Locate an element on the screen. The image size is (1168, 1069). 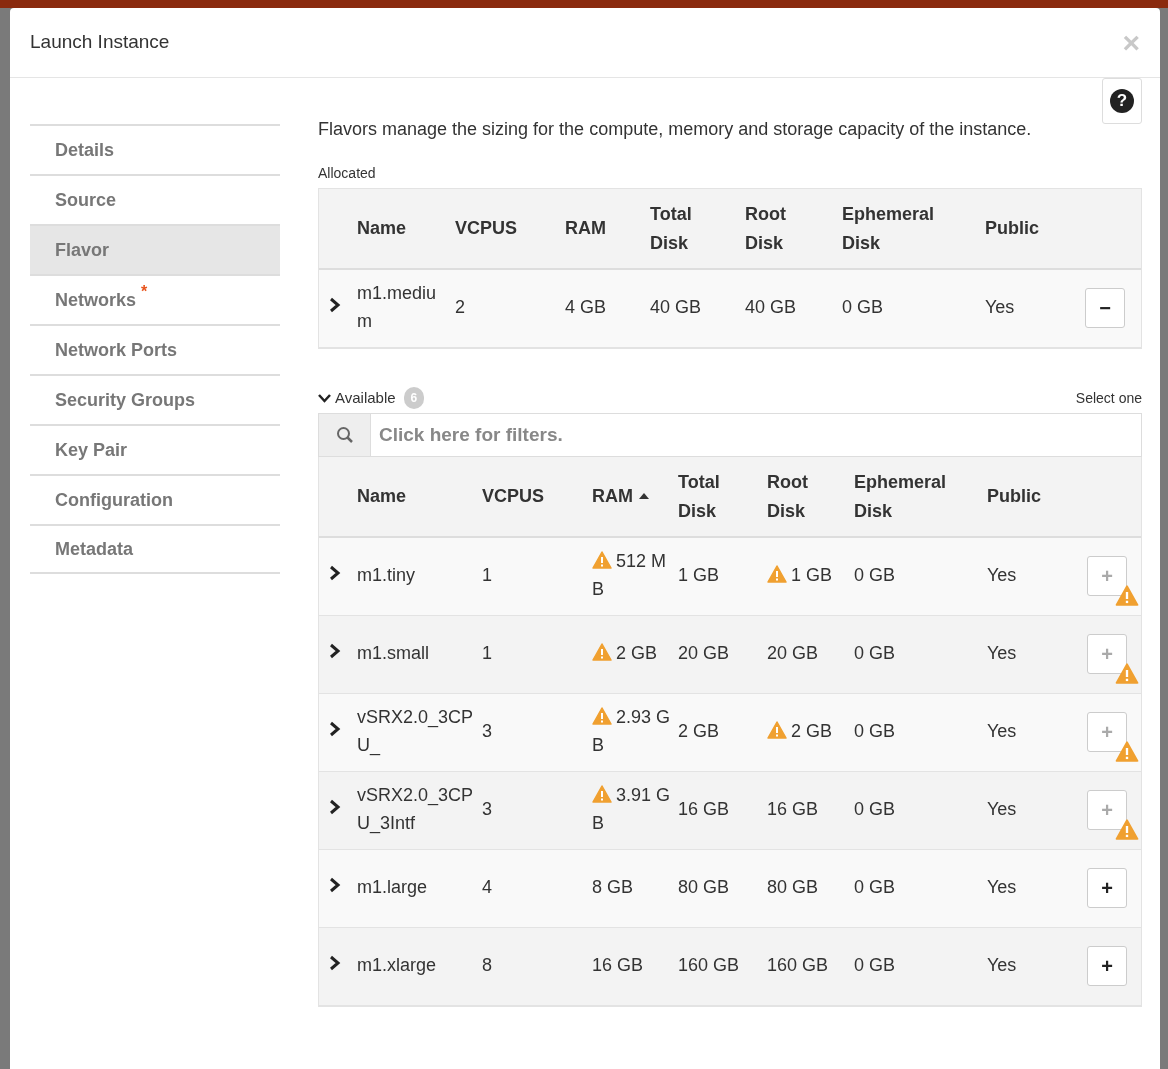
remove-button: − is located at coordinates (1105, 308).